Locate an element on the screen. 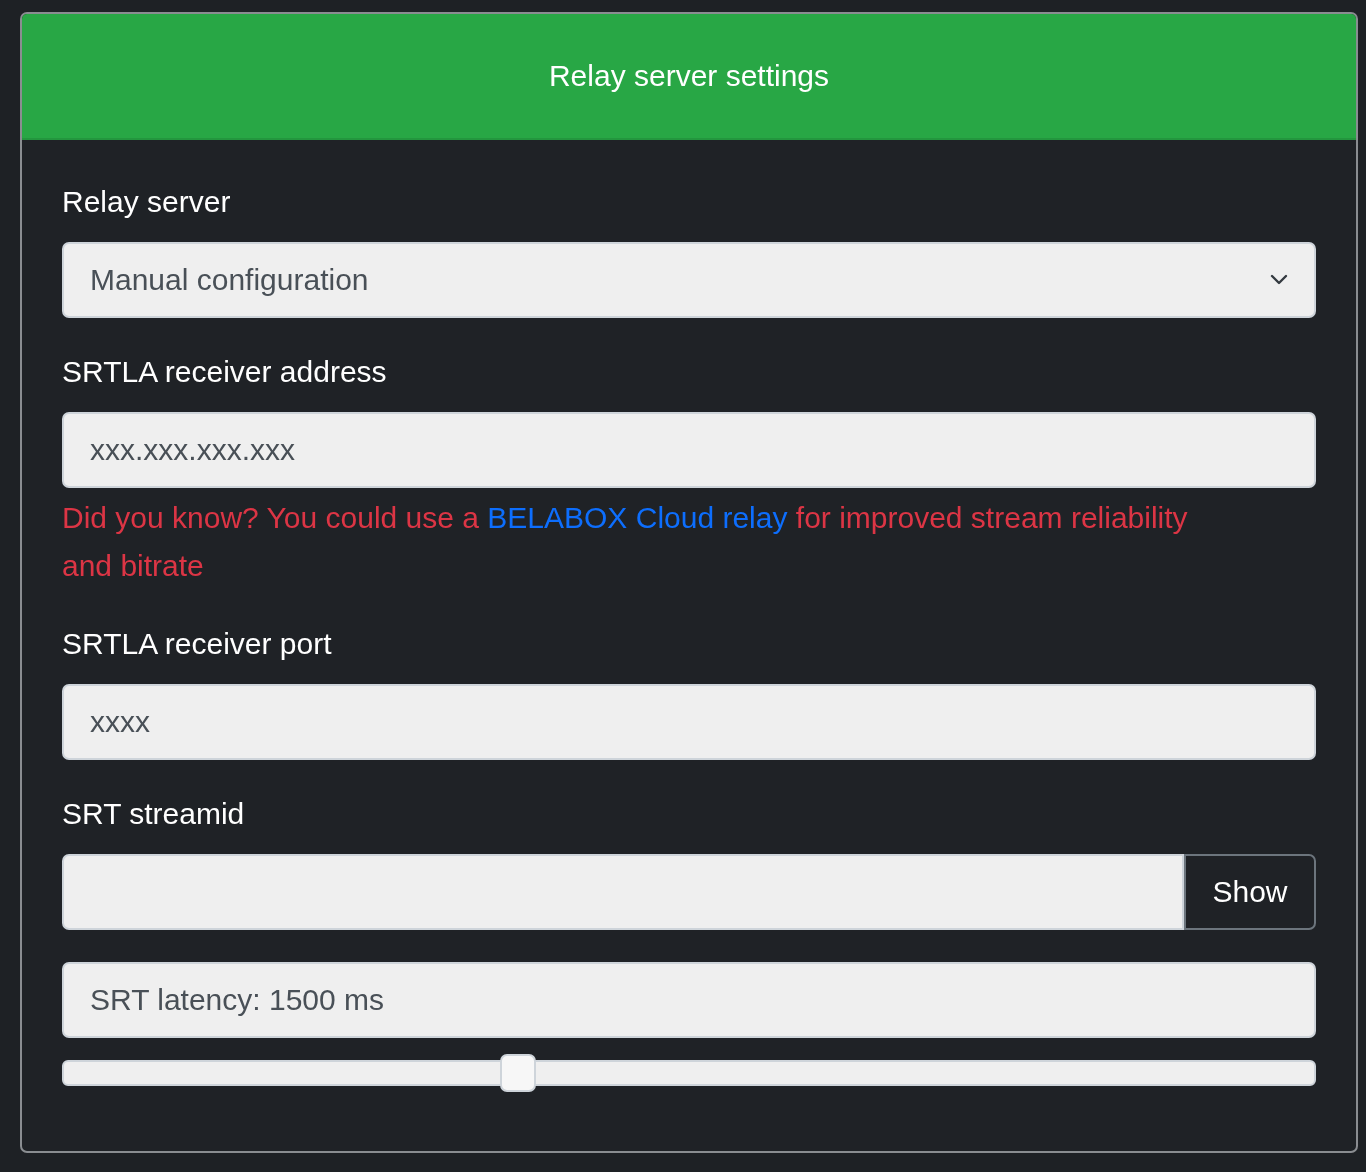 The image size is (1366, 1172). relay-server-select: Manual configuration is located at coordinates (689, 280).